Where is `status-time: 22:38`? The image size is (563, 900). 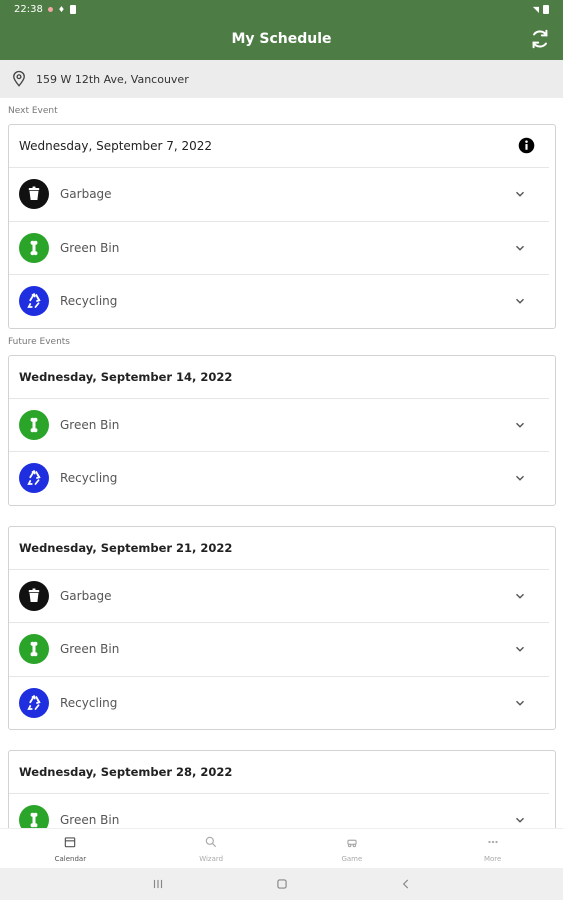
status-time: 22:38 is located at coordinates (28, 9).